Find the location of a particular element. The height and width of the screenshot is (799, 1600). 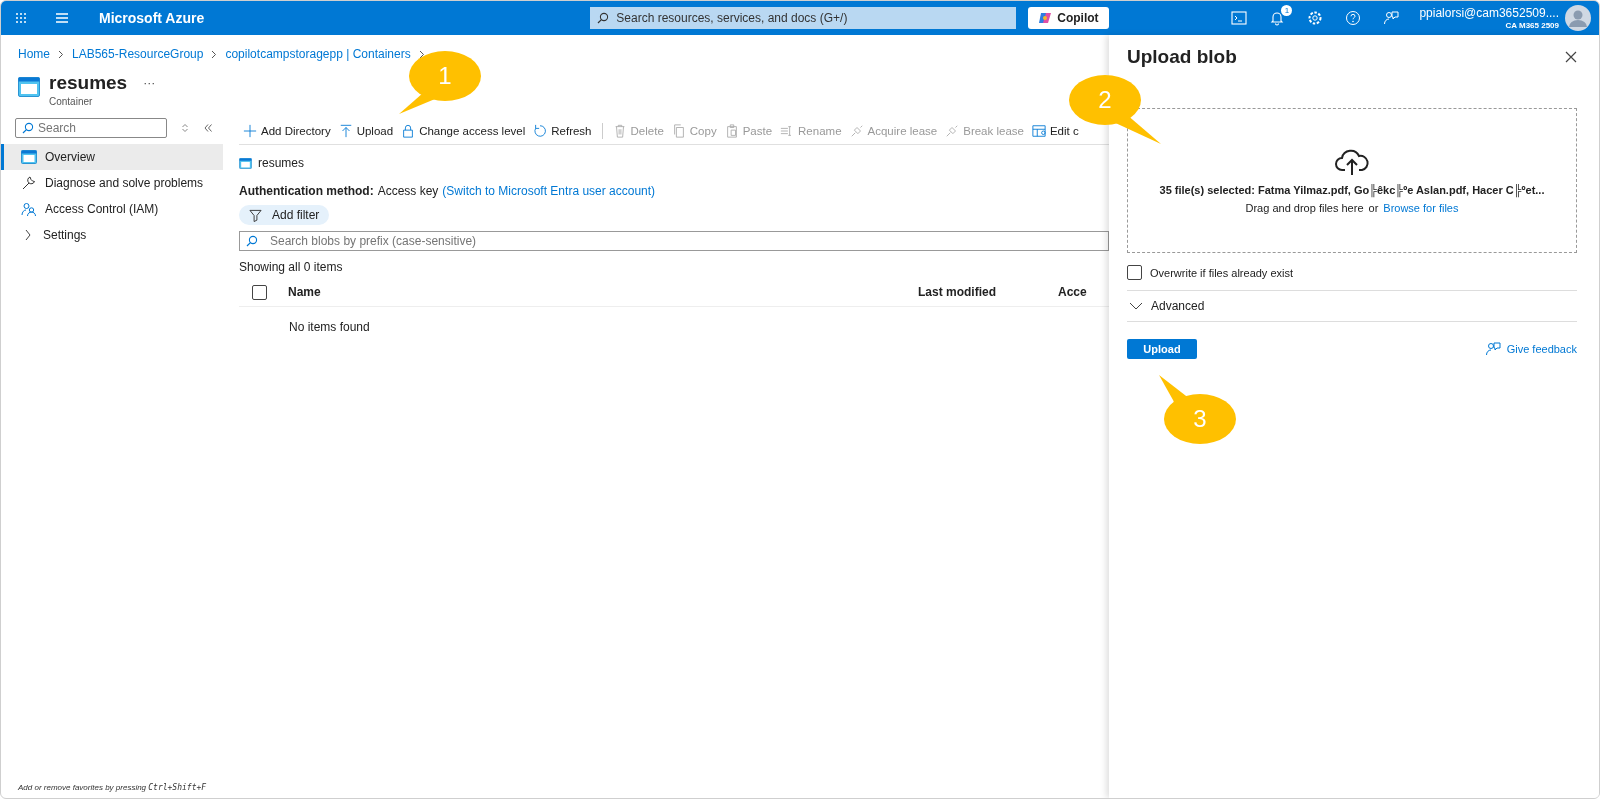

upload-icon is located at coordinates (345, 131).